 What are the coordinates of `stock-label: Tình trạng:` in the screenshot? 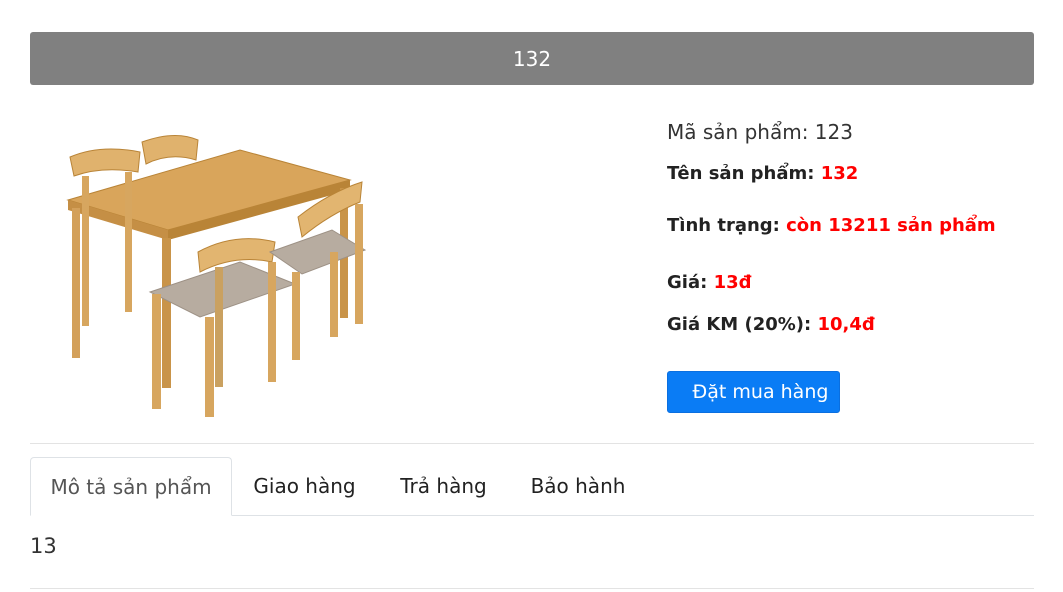 It's located at (727, 225).